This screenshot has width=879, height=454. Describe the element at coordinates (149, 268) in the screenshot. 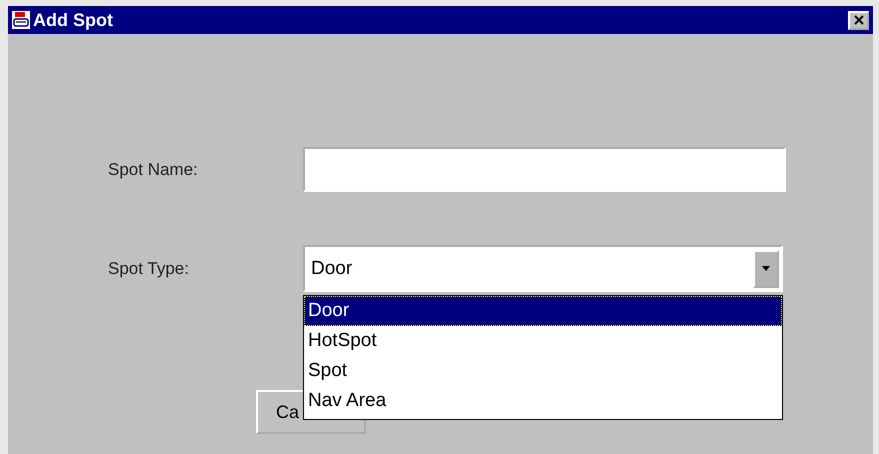

I see `field-label: Spot Type:` at that location.